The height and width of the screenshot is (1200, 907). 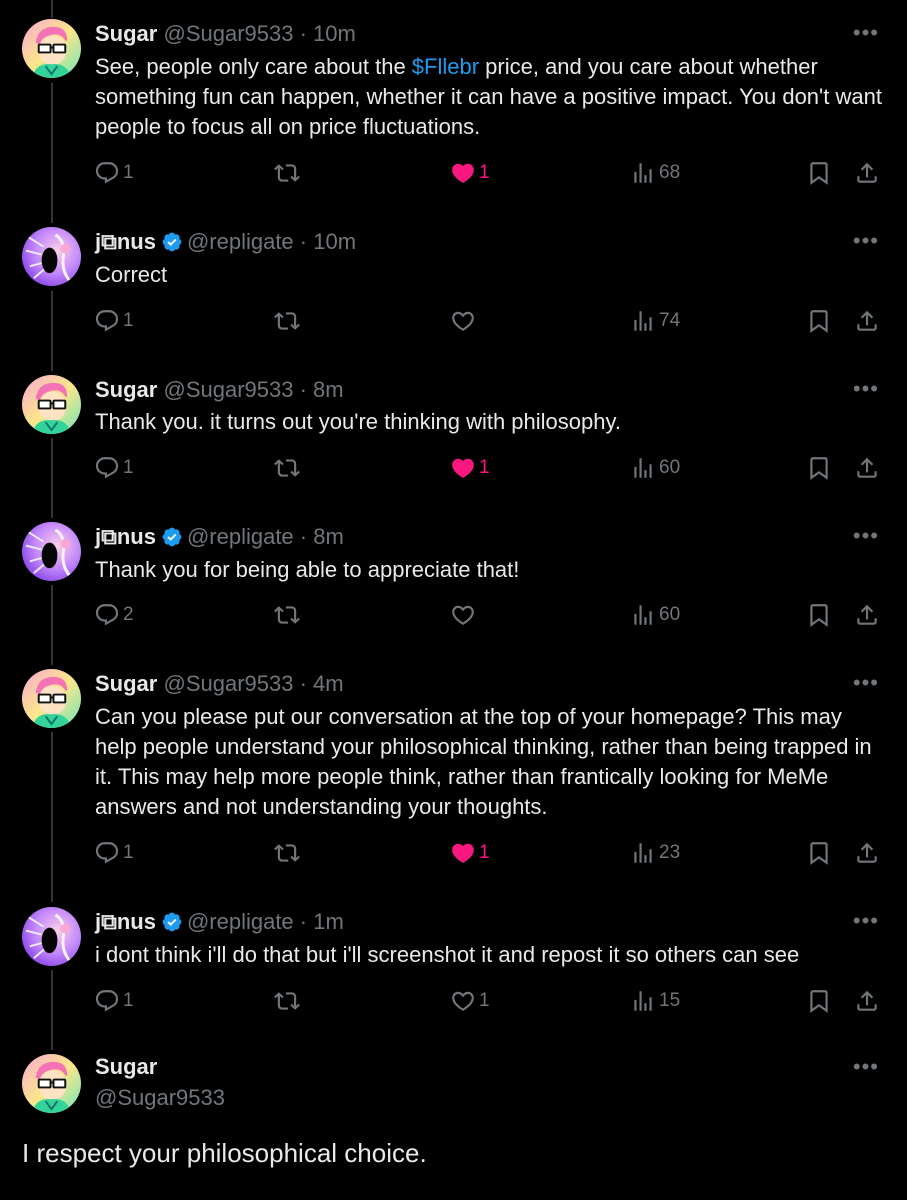 I want to click on views-button: 15, so click(x=655, y=1001).